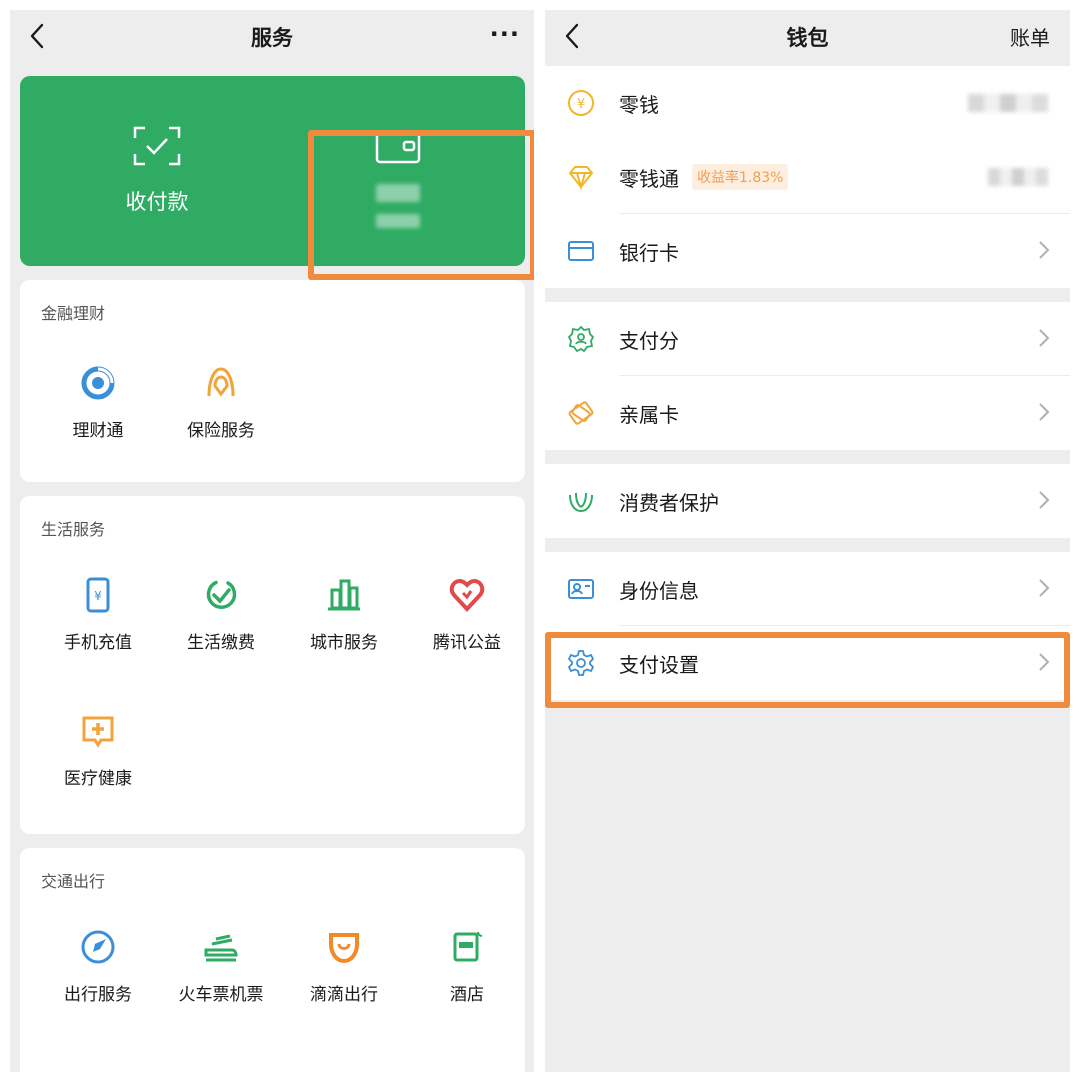  What do you see at coordinates (98, 750) in the screenshot?
I see `service-healthcare: 医疗健康` at bounding box center [98, 750].